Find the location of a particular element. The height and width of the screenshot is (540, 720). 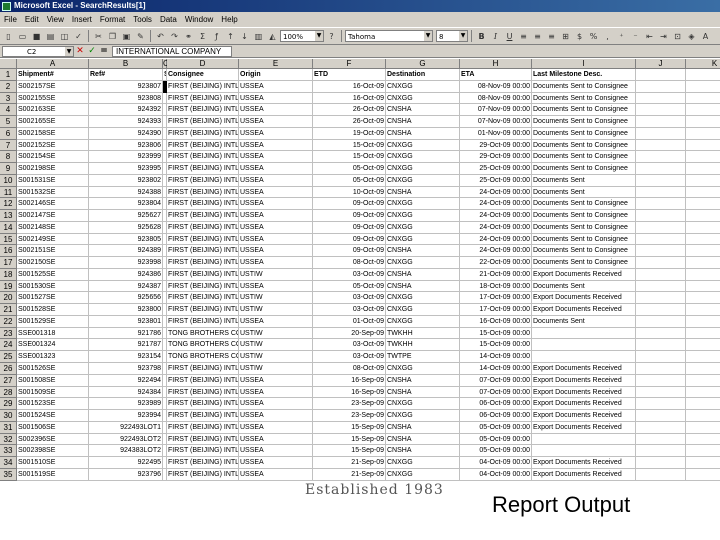

table-cell: 924387 is located at coordinates (126, 286).